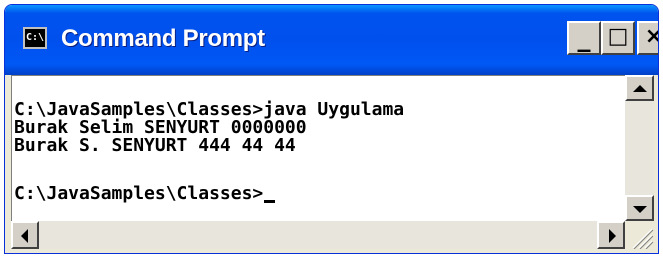 This screenshot has height=258, width=663. I want to click on vertical-scrollbar, so click(639, 148).